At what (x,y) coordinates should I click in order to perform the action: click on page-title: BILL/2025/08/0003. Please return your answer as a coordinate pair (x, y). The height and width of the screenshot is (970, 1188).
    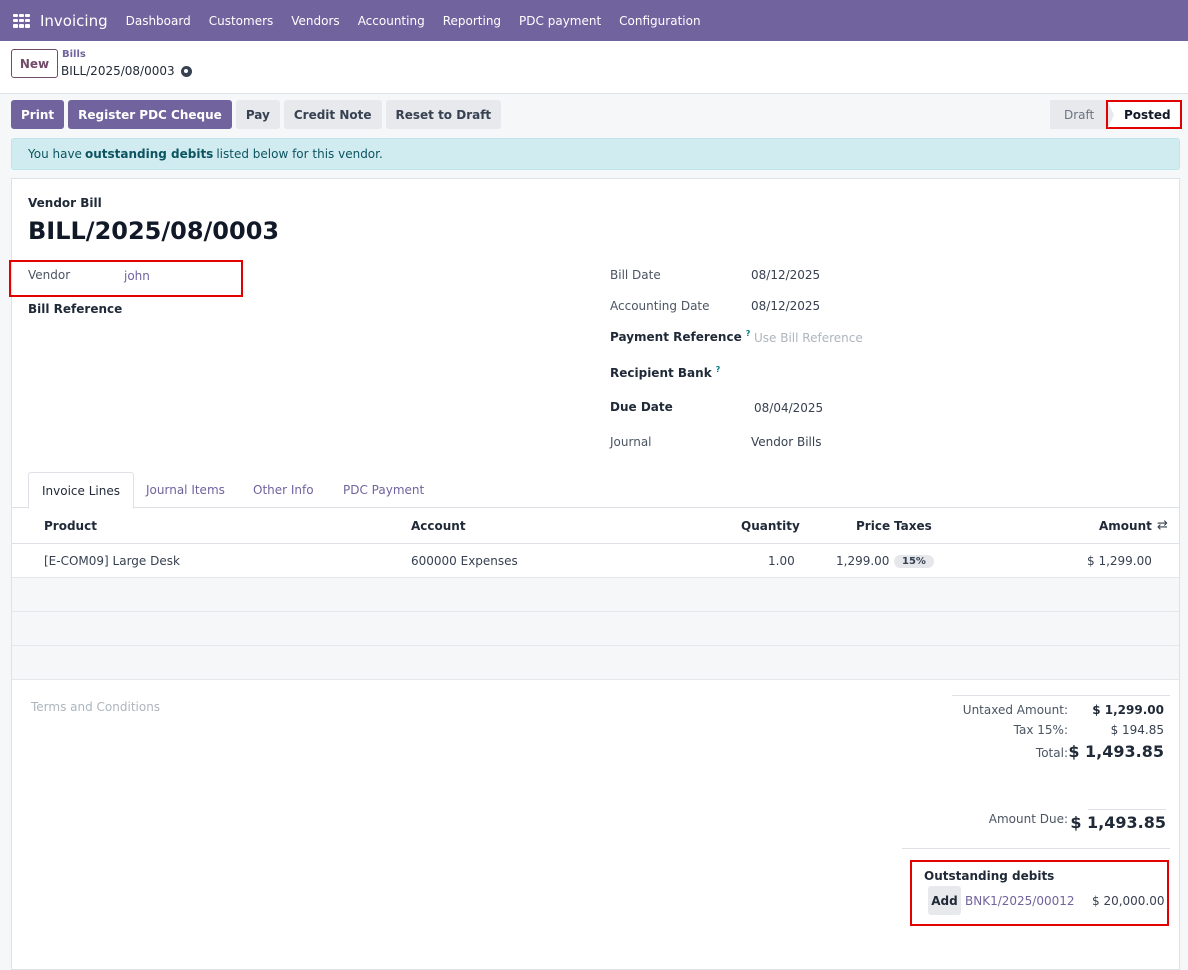
    Looking at the image, I should click on (154, 231).